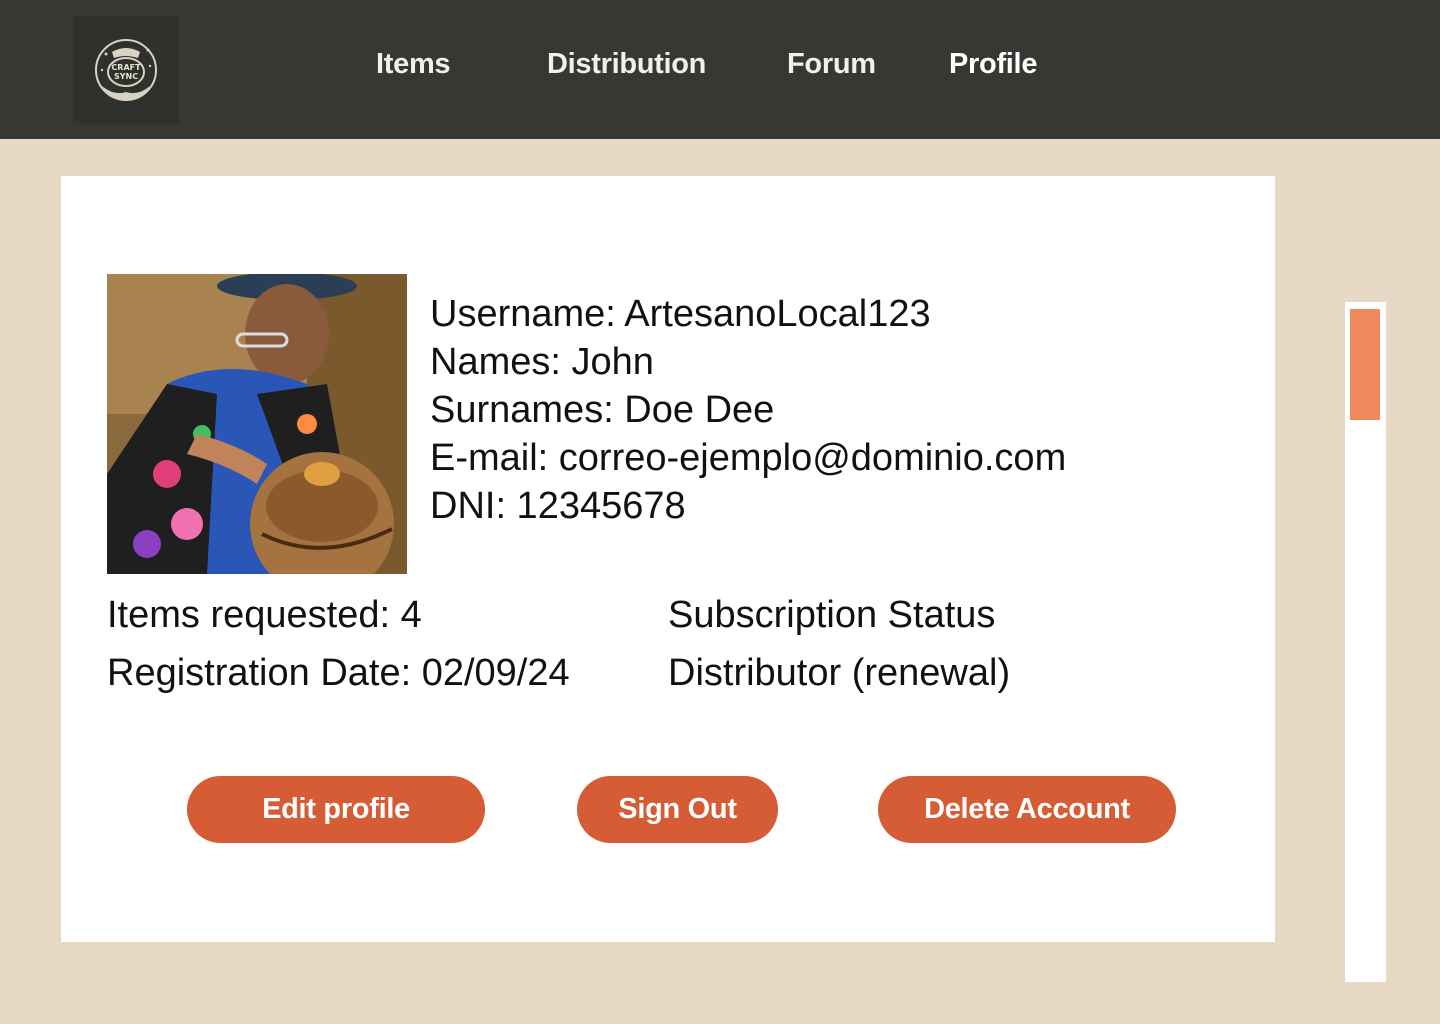  Describe the element at coordinates (839, 673) in the screenshot. I see `subscription-value: Distributor (renewal)` at that location.